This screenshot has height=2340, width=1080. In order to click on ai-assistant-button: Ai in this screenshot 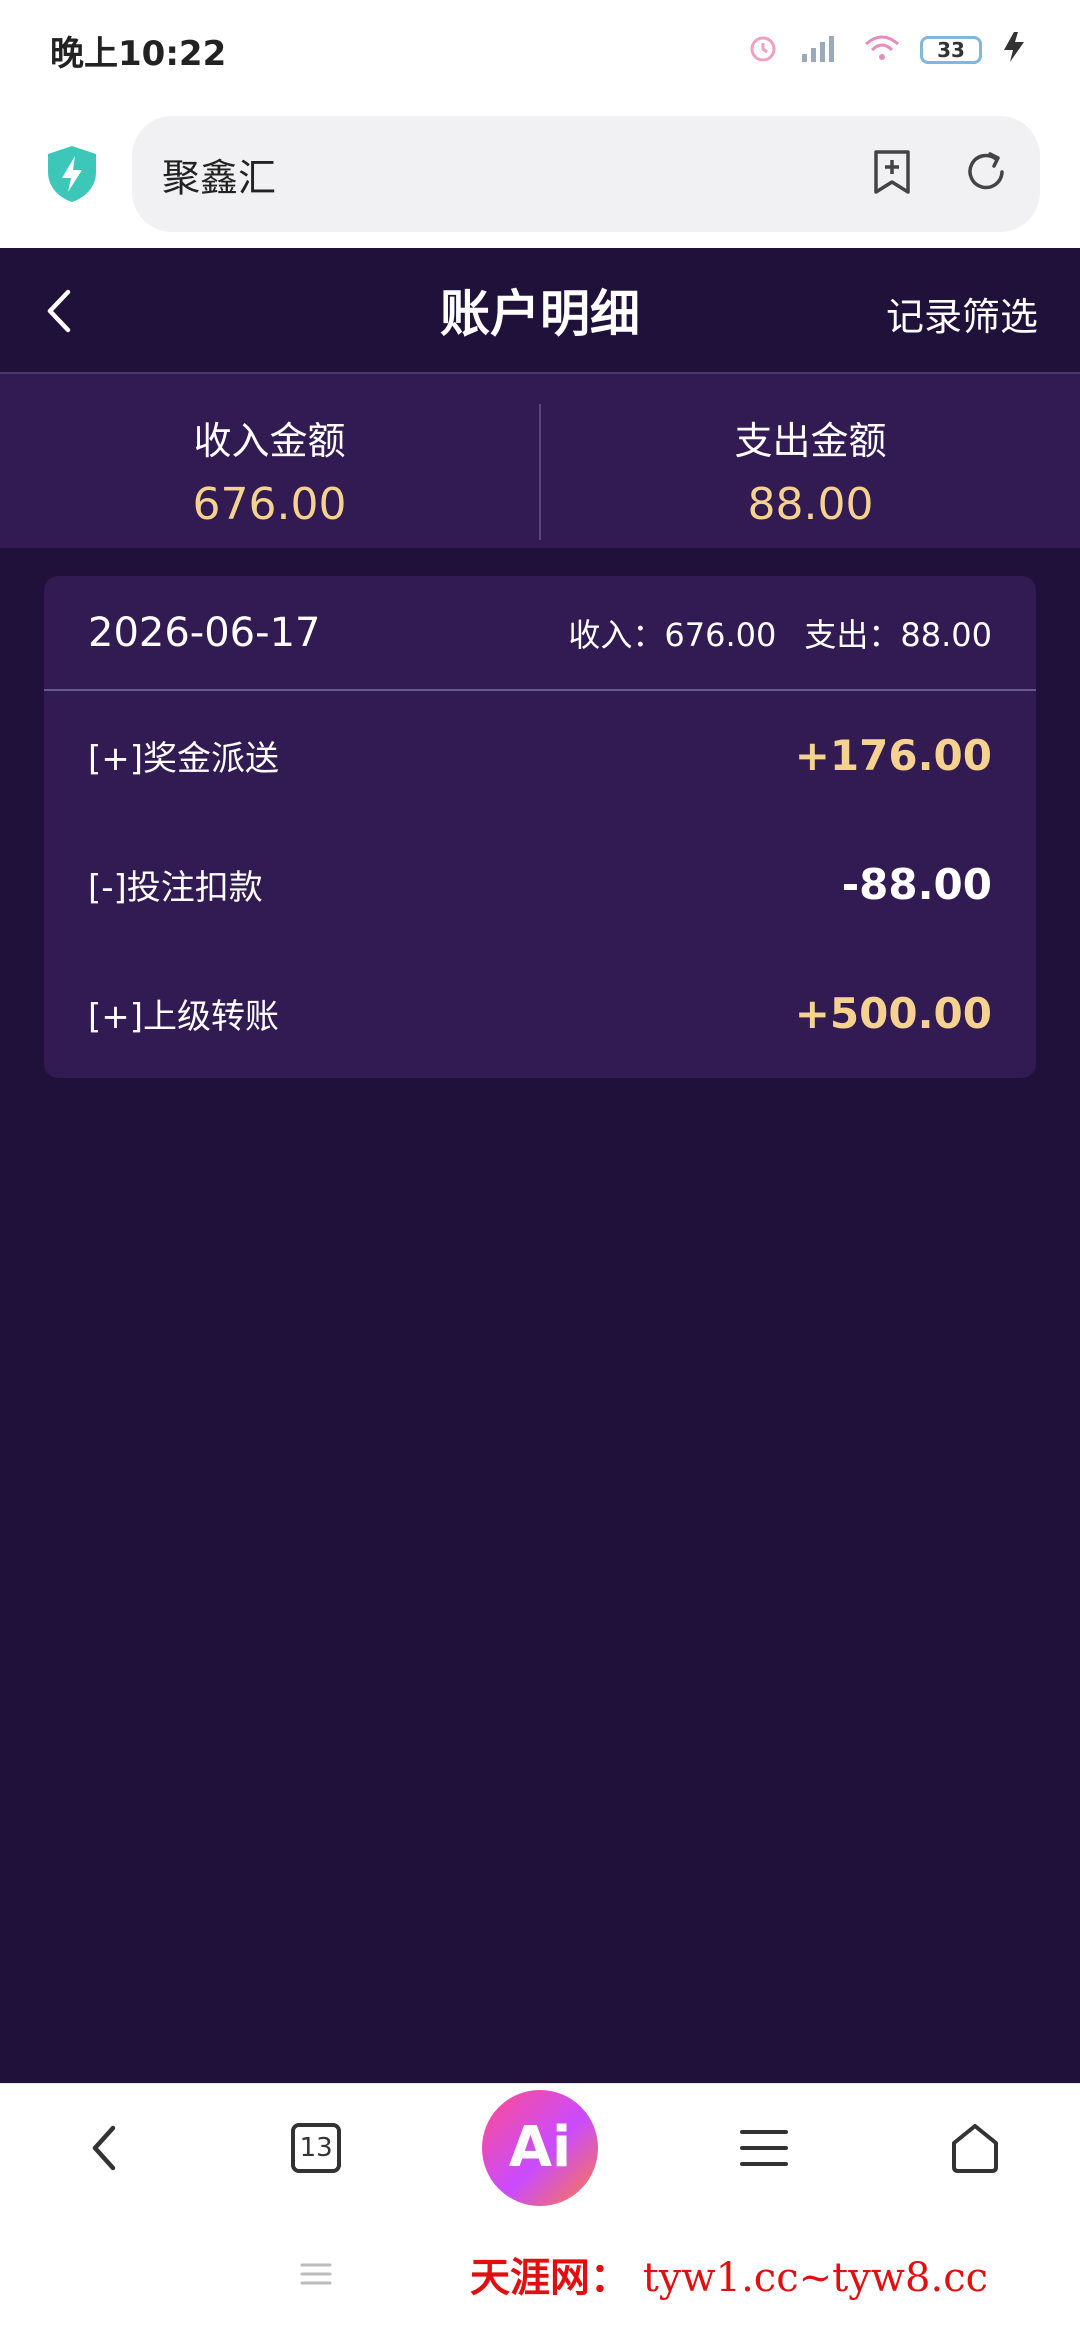, I will do `click(539, 2147)`.